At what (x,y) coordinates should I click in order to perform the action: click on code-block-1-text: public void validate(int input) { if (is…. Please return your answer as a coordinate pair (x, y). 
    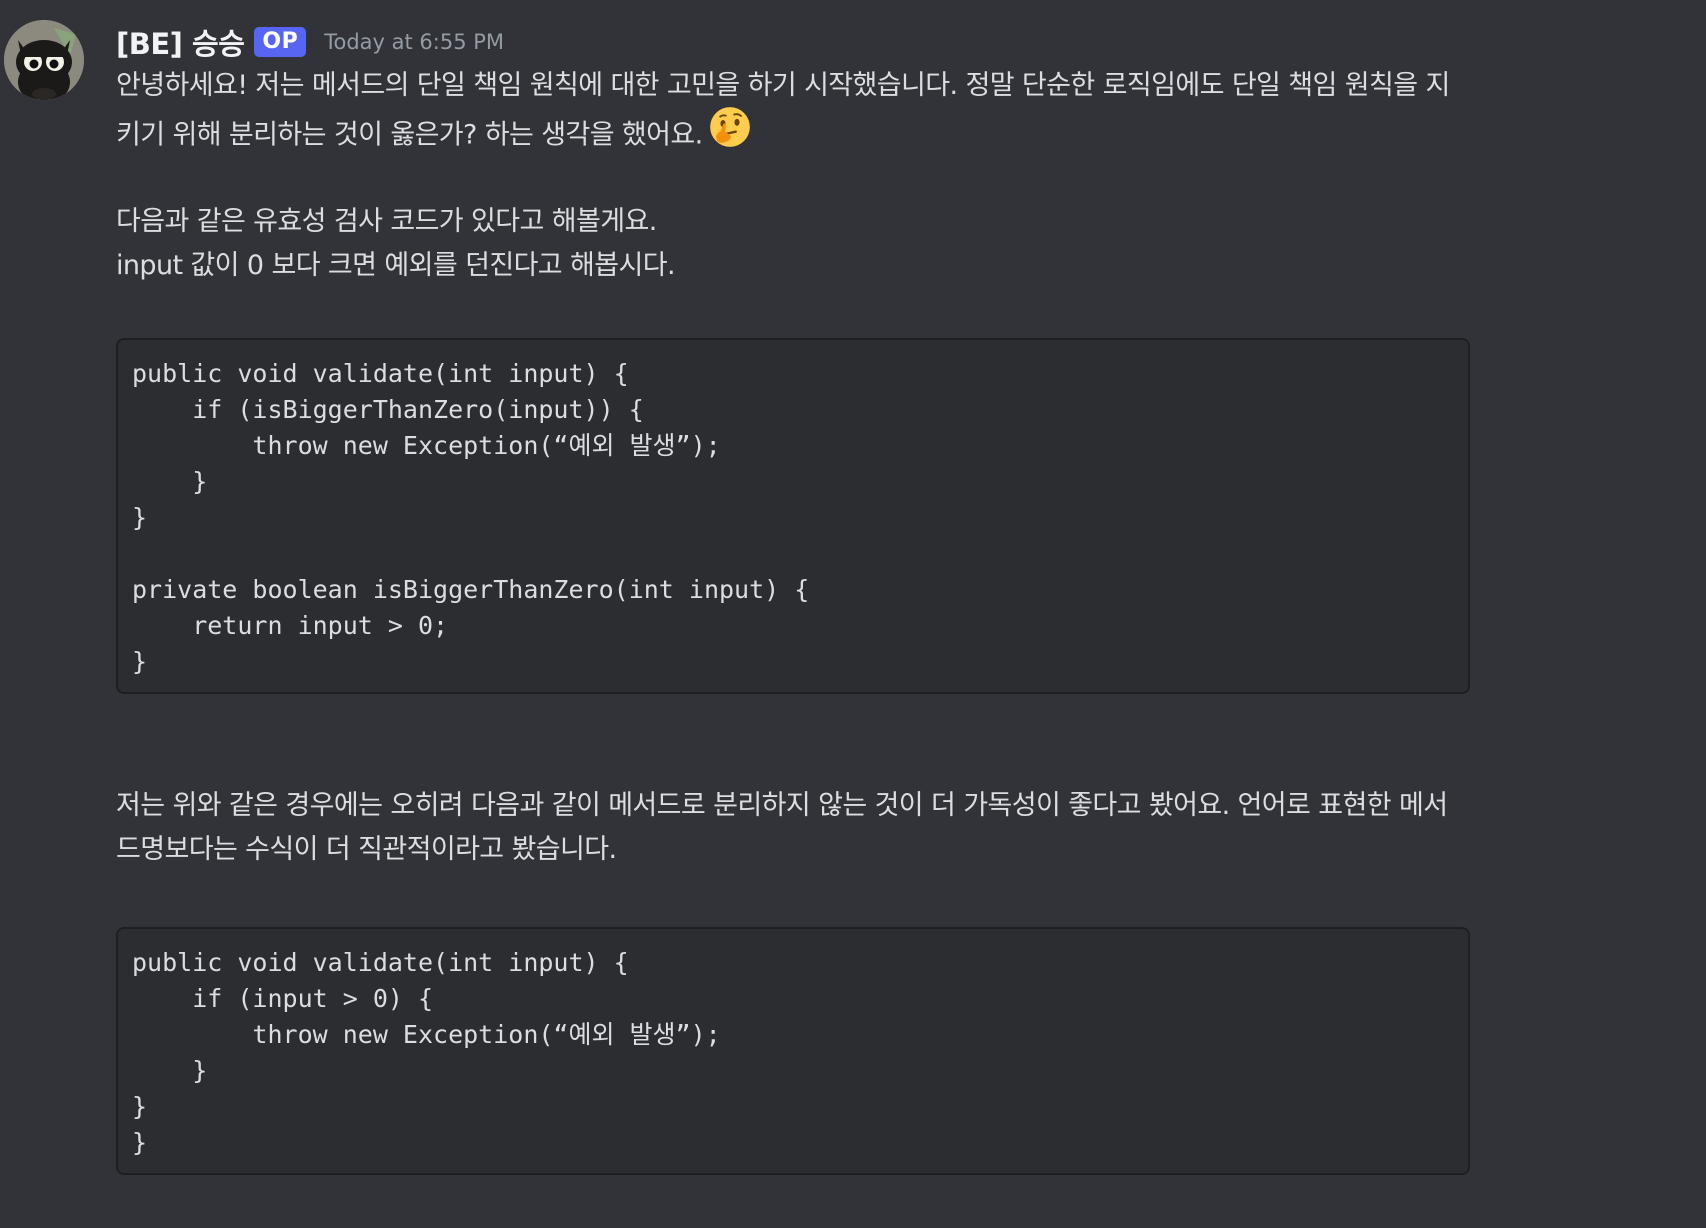
    Looking at the image, I should click on (471, 517).